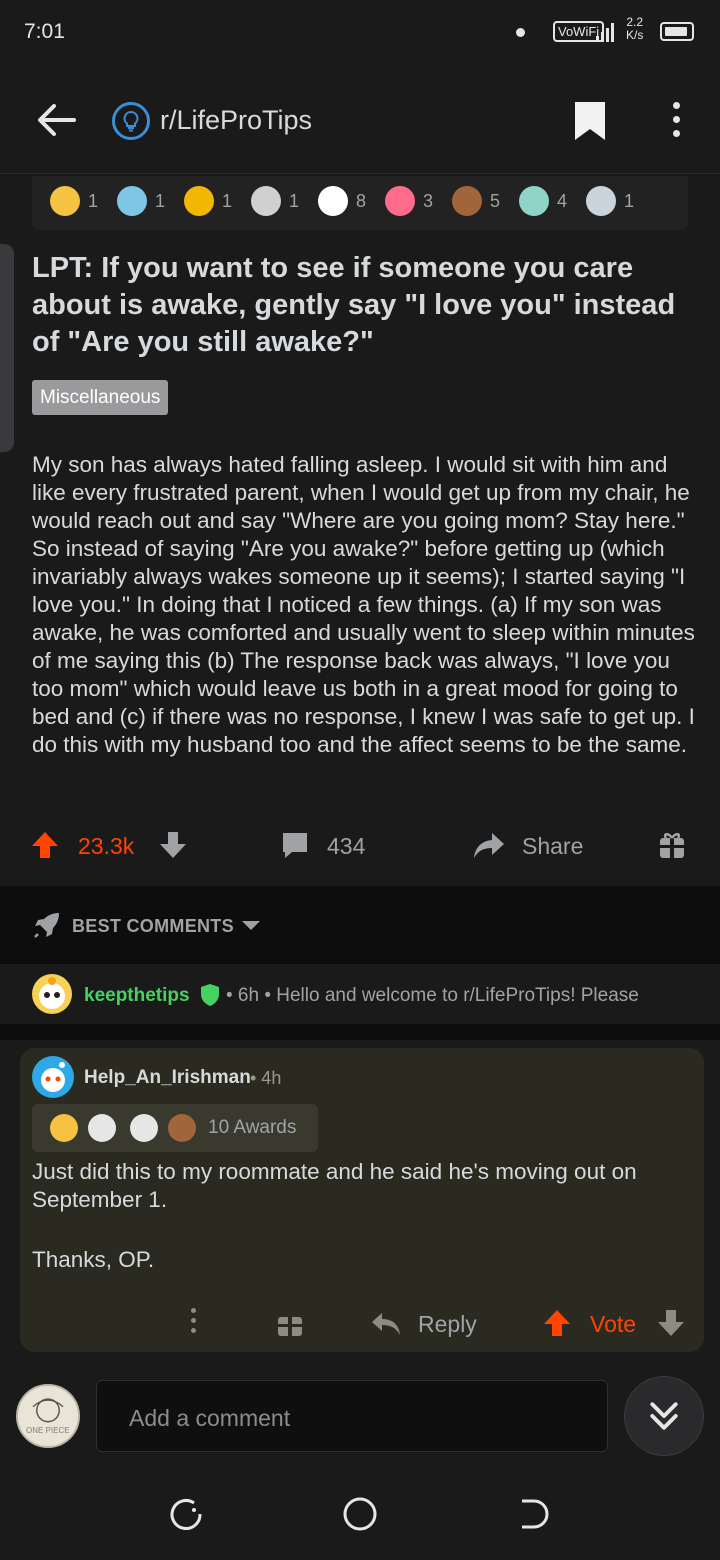  Describe the element at coordinates (102, 1128) in the screenshot. I see `award-skull-icon` at that location.